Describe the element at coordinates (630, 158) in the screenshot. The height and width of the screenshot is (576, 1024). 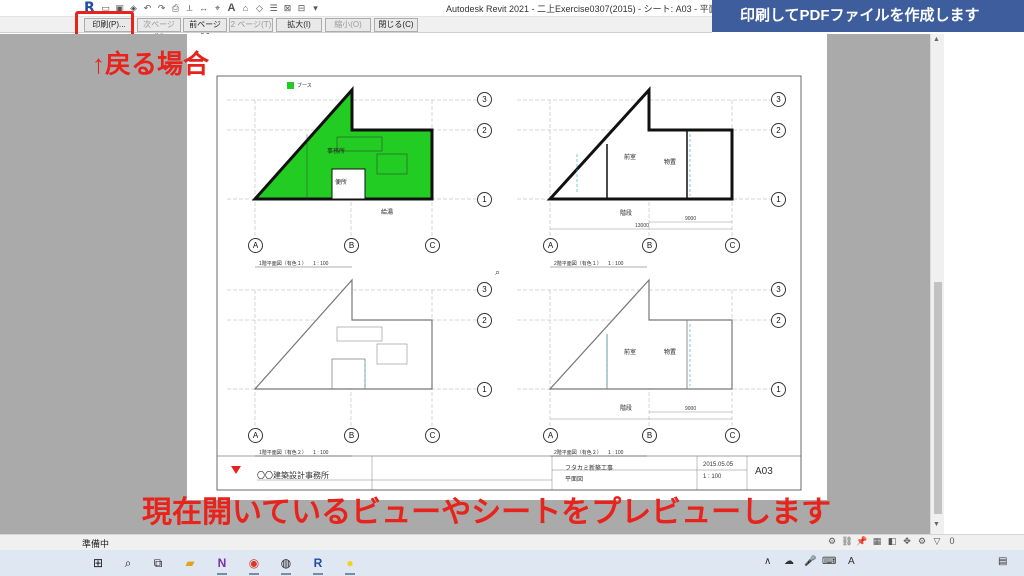
I see `room-label-zenshitsu: 前室` at that location.